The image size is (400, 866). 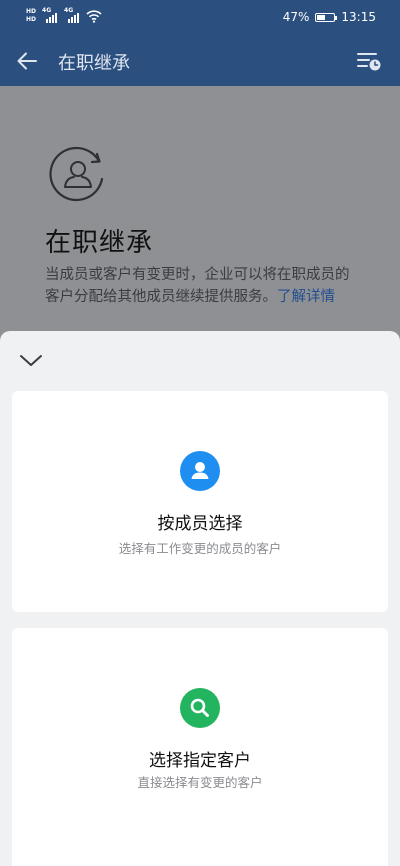 I want to click on option-subtitle: 选择有工作变更的成员的客户, so click(x=200, y=548).